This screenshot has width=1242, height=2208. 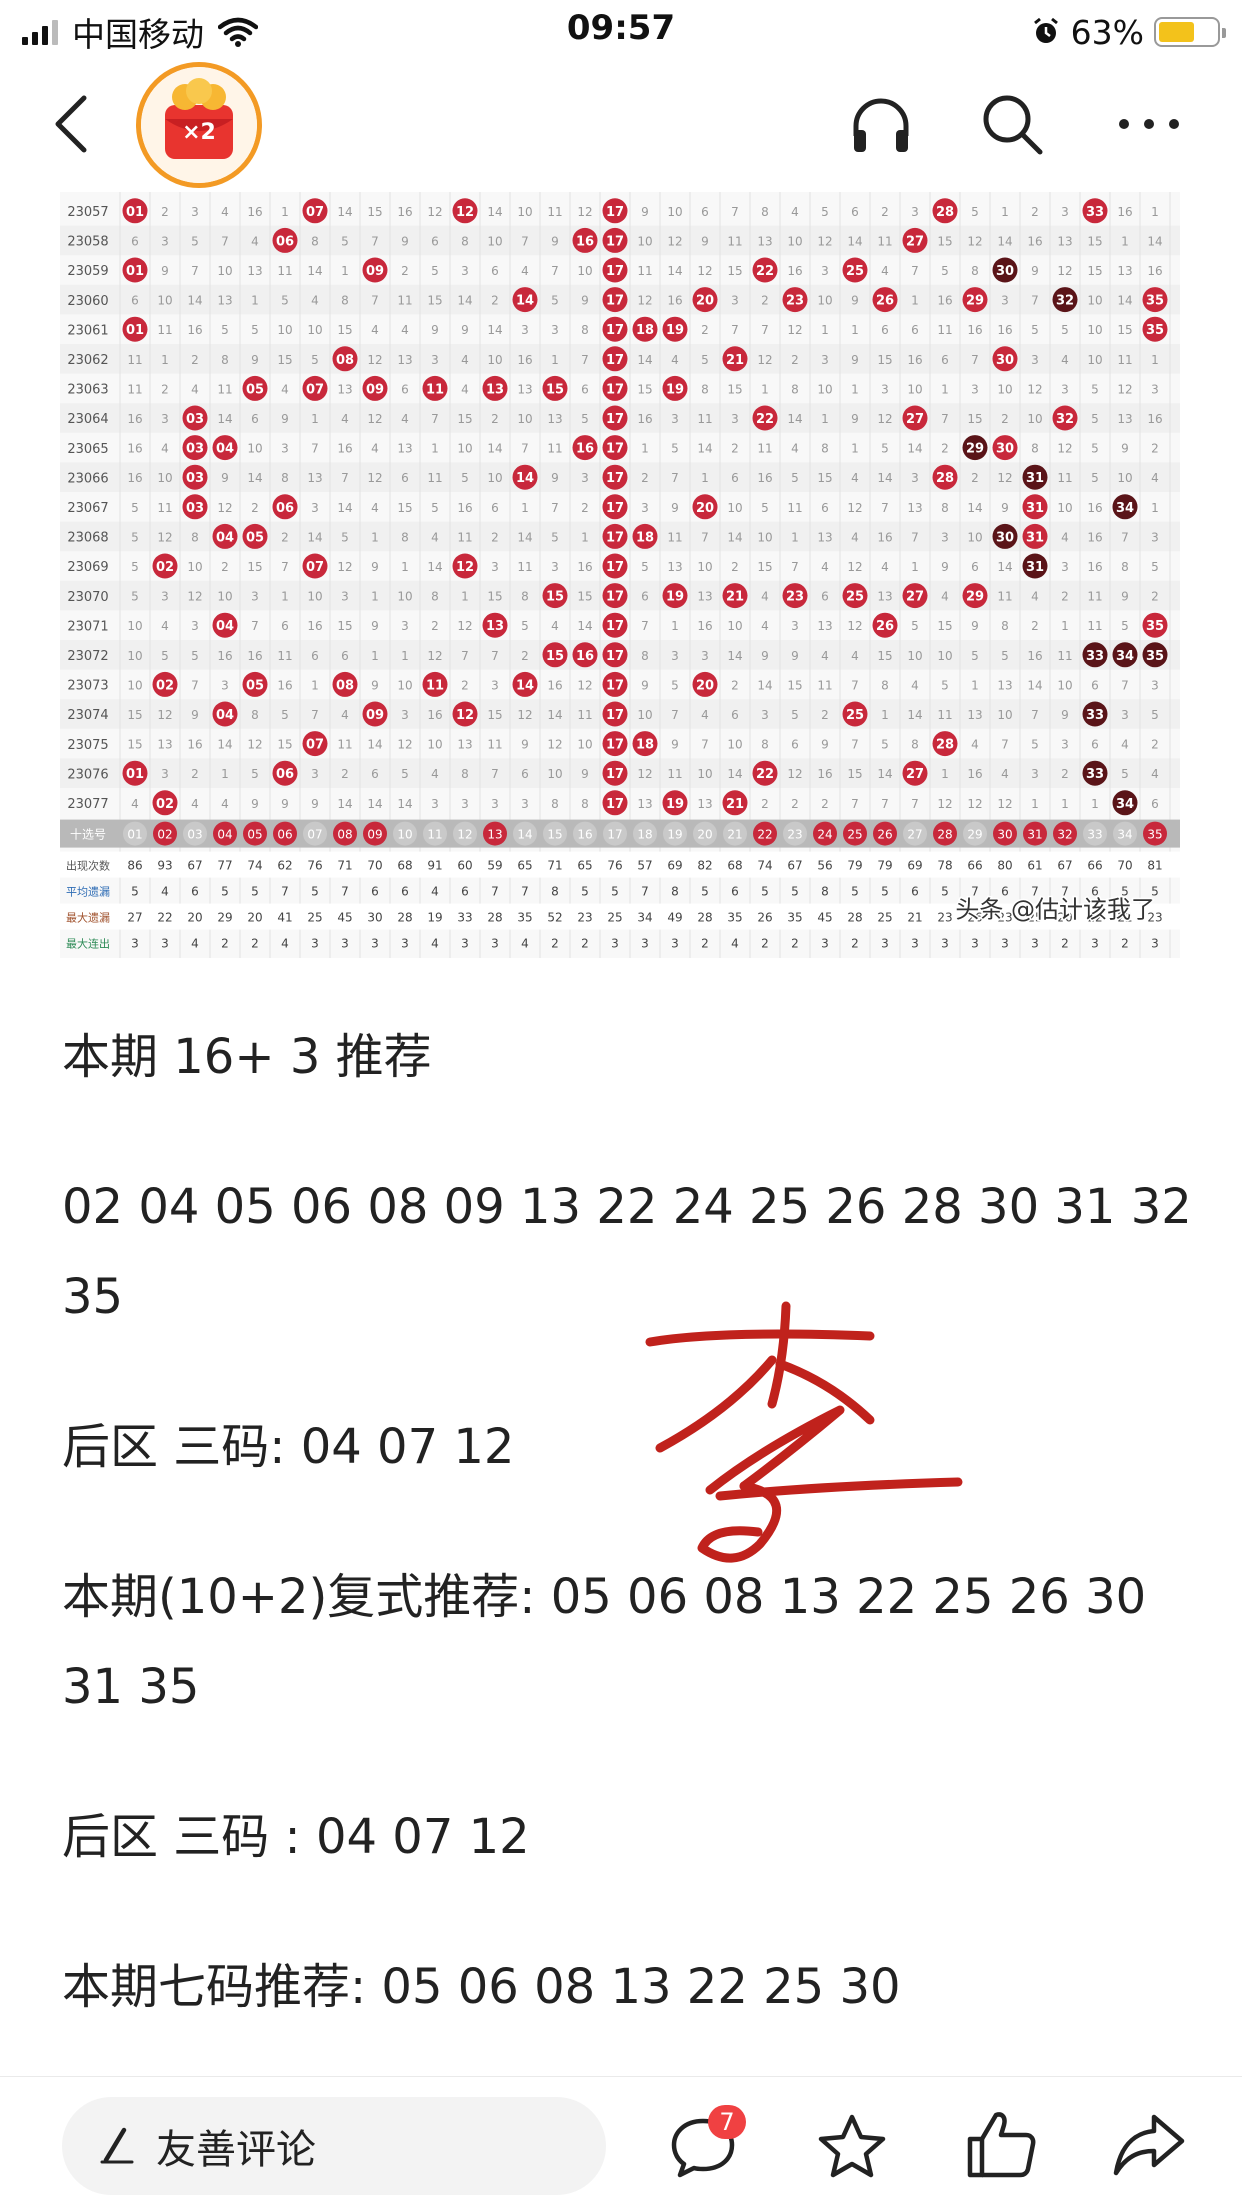 What do you see at coordinates (464, 866) in the screenshot?
I see `stats-value: 60` at bounding box center [464, 866].